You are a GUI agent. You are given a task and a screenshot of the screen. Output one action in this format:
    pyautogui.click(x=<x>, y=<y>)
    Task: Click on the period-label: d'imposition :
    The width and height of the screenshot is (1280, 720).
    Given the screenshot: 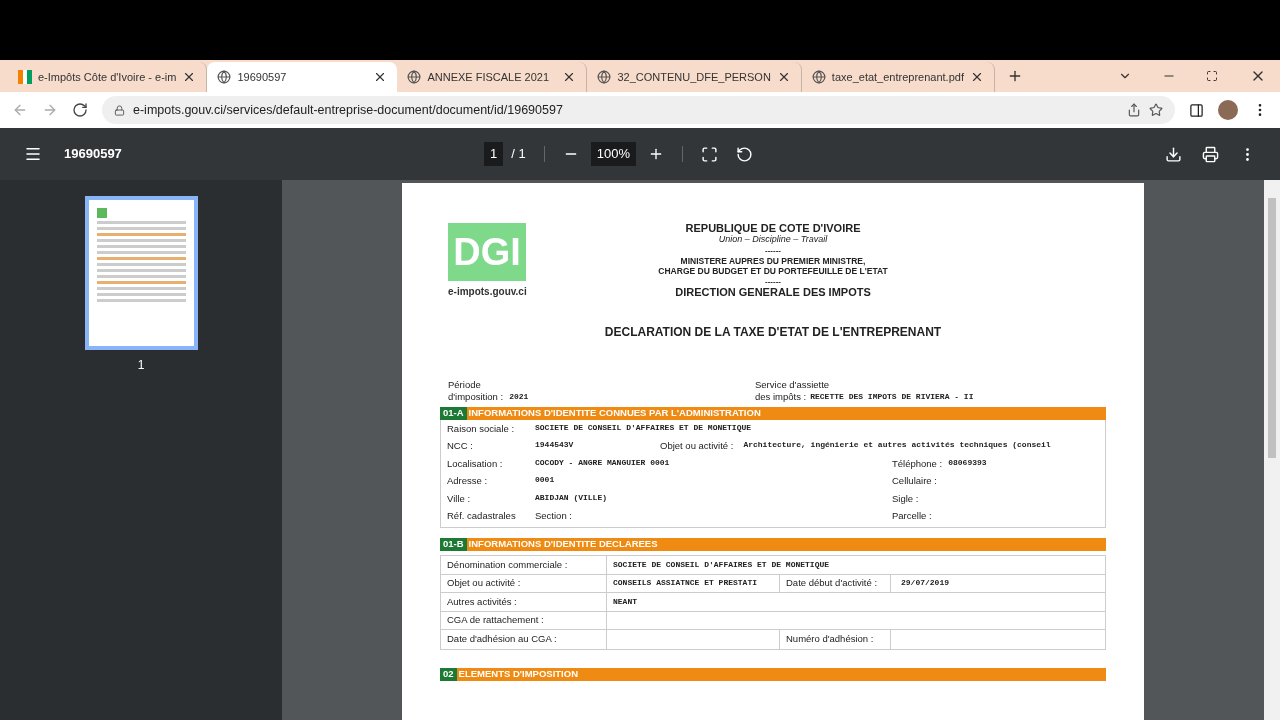 What is the action you would take?
    pyautogui.click(x=476, y=397)
    